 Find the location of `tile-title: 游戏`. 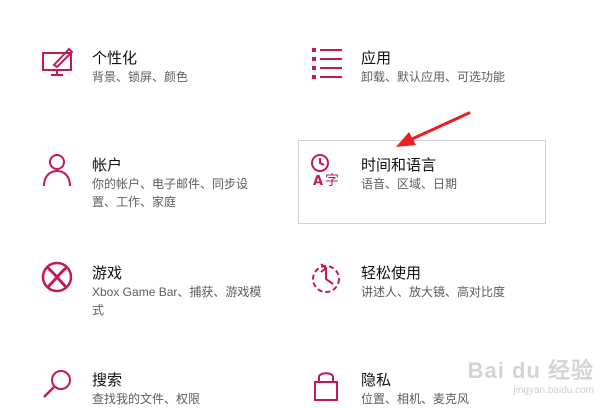

tile-title: 游戏 is located at coordinates (107, 273).